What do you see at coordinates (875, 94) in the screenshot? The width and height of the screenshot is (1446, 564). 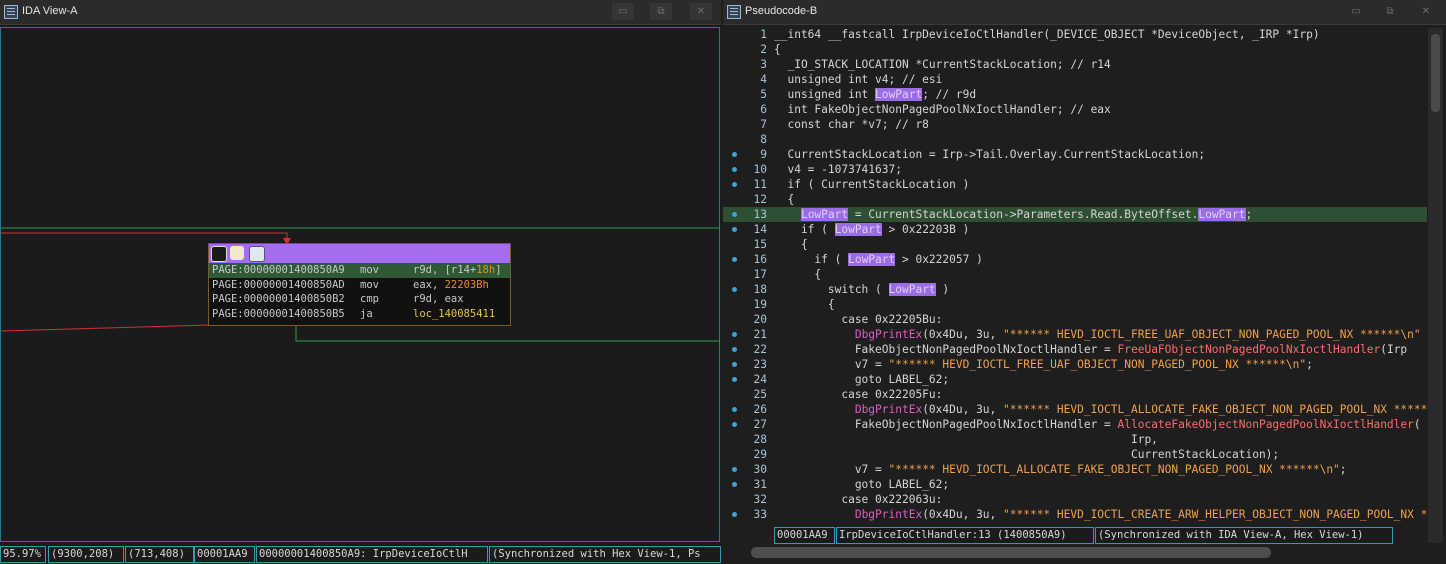 I see `code-text: unsigned int LowPart; // r9d` at bounding box center [875, 94].